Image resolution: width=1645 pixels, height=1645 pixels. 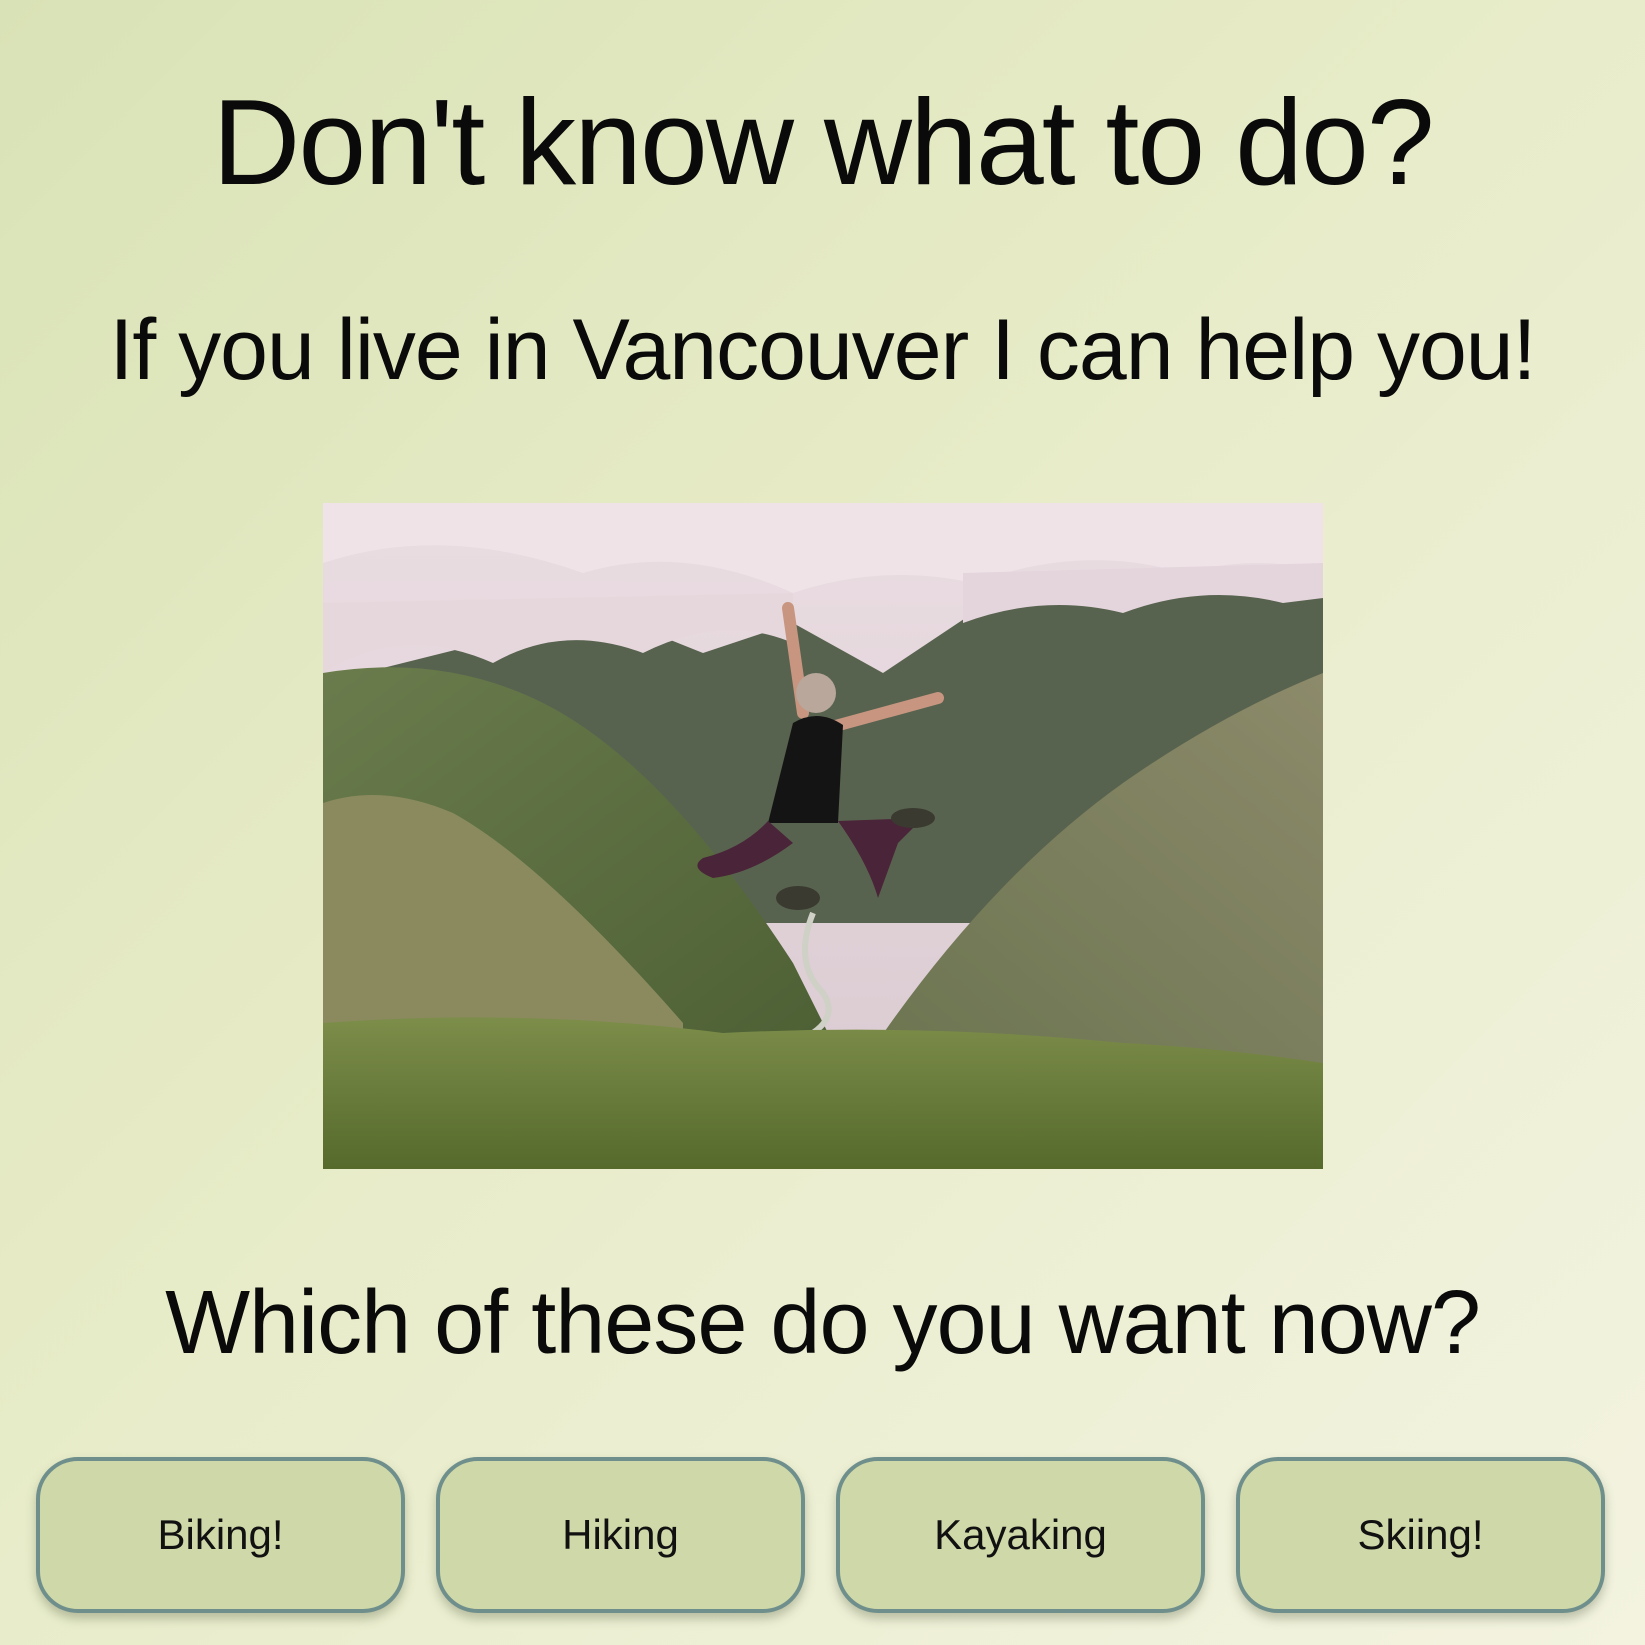 What do you see at coordinates (220, 1535) in the screenshot?
I see `biking-button: Biking!` at bounding box center [220, 1535].